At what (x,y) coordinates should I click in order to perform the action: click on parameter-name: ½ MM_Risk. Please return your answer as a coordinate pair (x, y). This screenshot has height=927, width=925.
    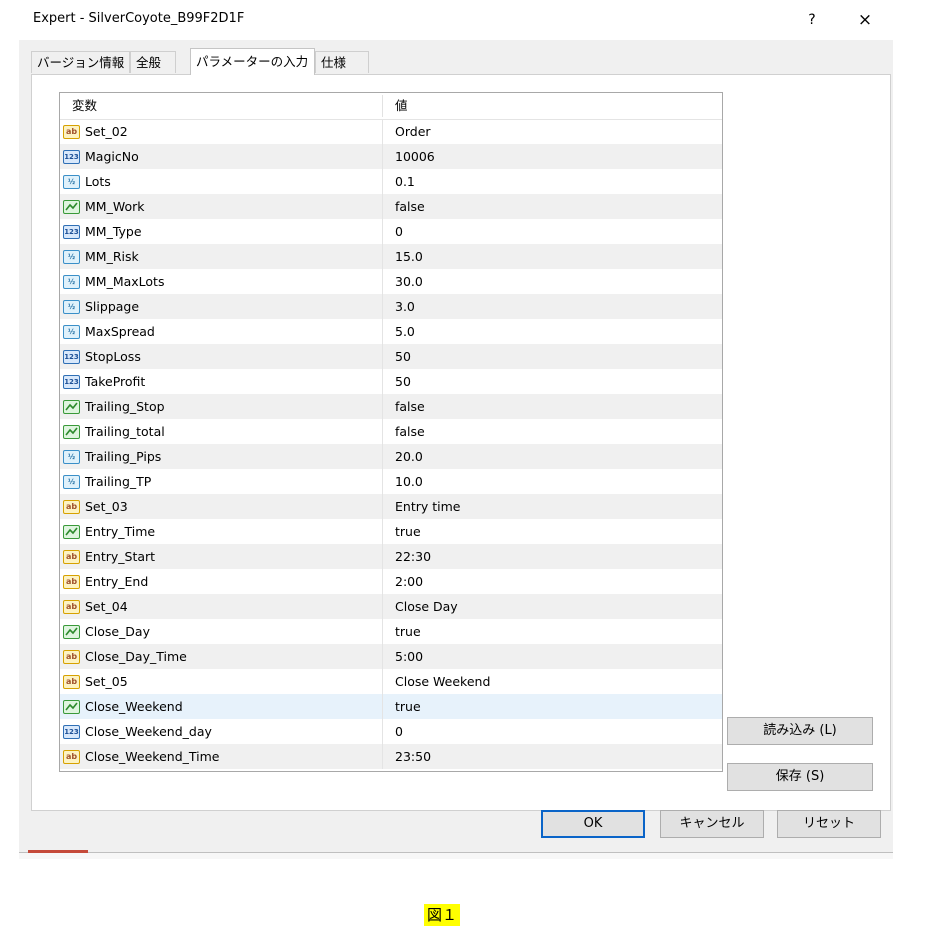
    Looking at the image, I should click on (101, 256).